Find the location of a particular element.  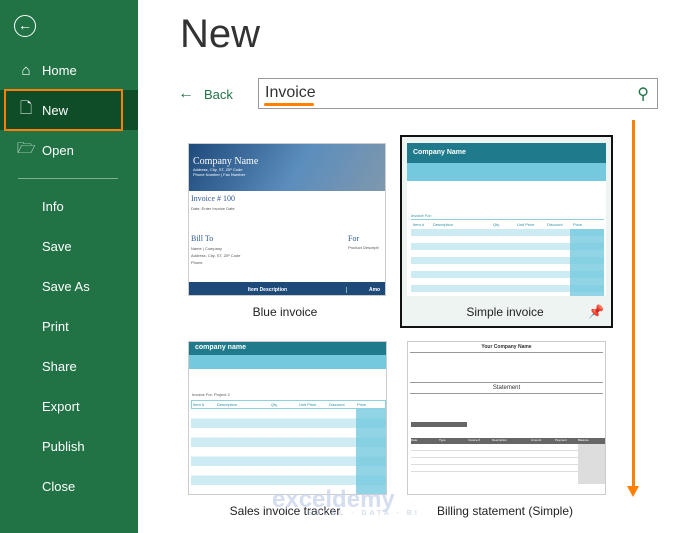

thumb-text: Date: Enter Invoice Date is located at coordinates (213, 208).